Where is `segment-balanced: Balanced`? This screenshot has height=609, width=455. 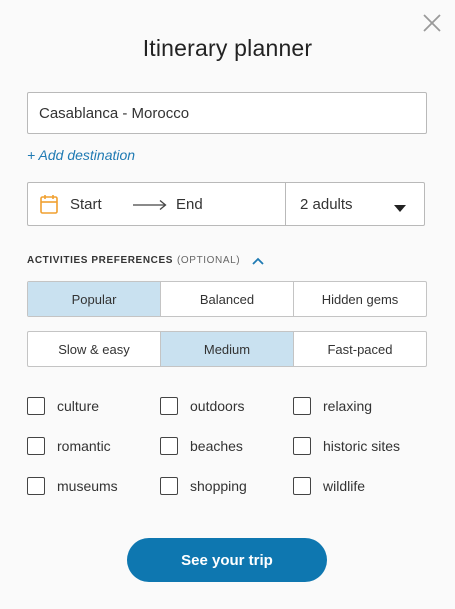 segment-balanced: Balanced is located at coordinates (227, 299).